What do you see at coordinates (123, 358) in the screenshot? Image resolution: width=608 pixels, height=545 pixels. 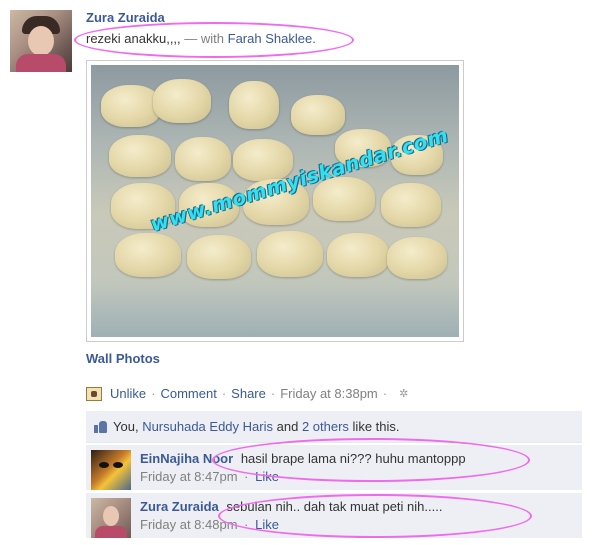 I see `album-link: Wall Photos` at bounding box center [123, 358].